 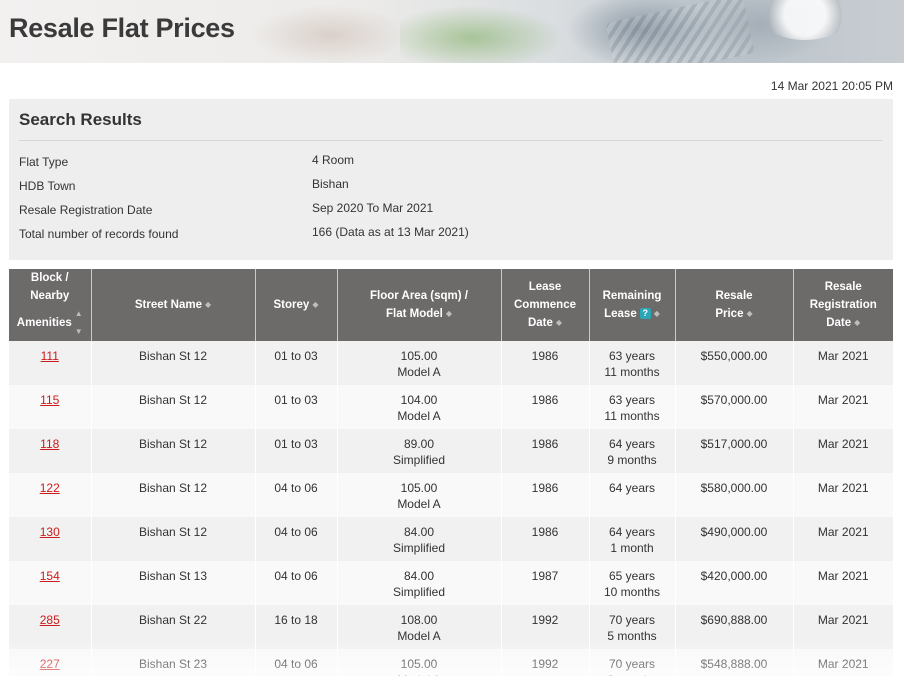 What do you see at coordinates (173, 627) in the screenshot?
I see `cell-street: Bishan St 22` at bounding box center [173, 627].